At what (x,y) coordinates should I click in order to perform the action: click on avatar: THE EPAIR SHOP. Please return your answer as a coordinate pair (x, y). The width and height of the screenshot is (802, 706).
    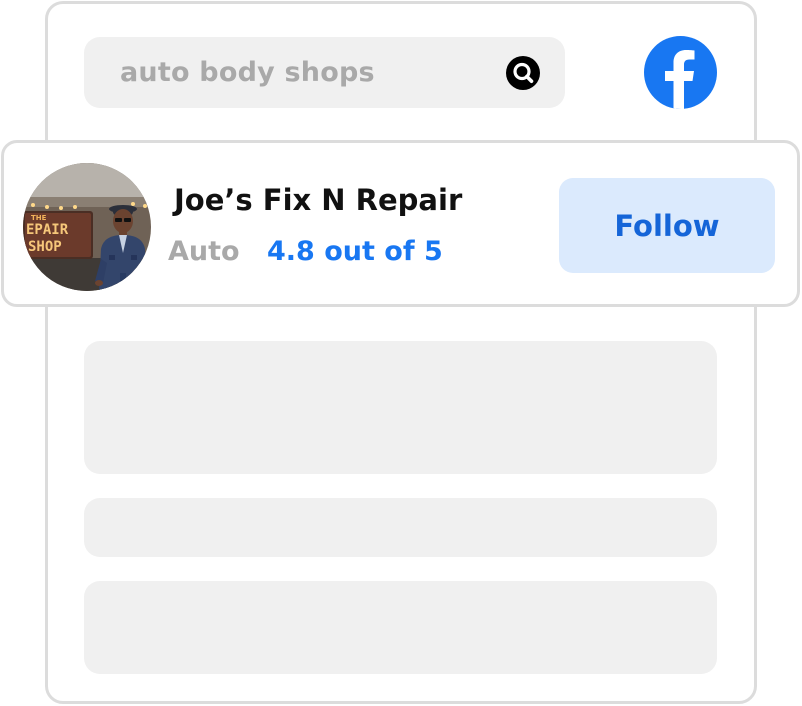
    Looking at the image, I should click on (87, 227).